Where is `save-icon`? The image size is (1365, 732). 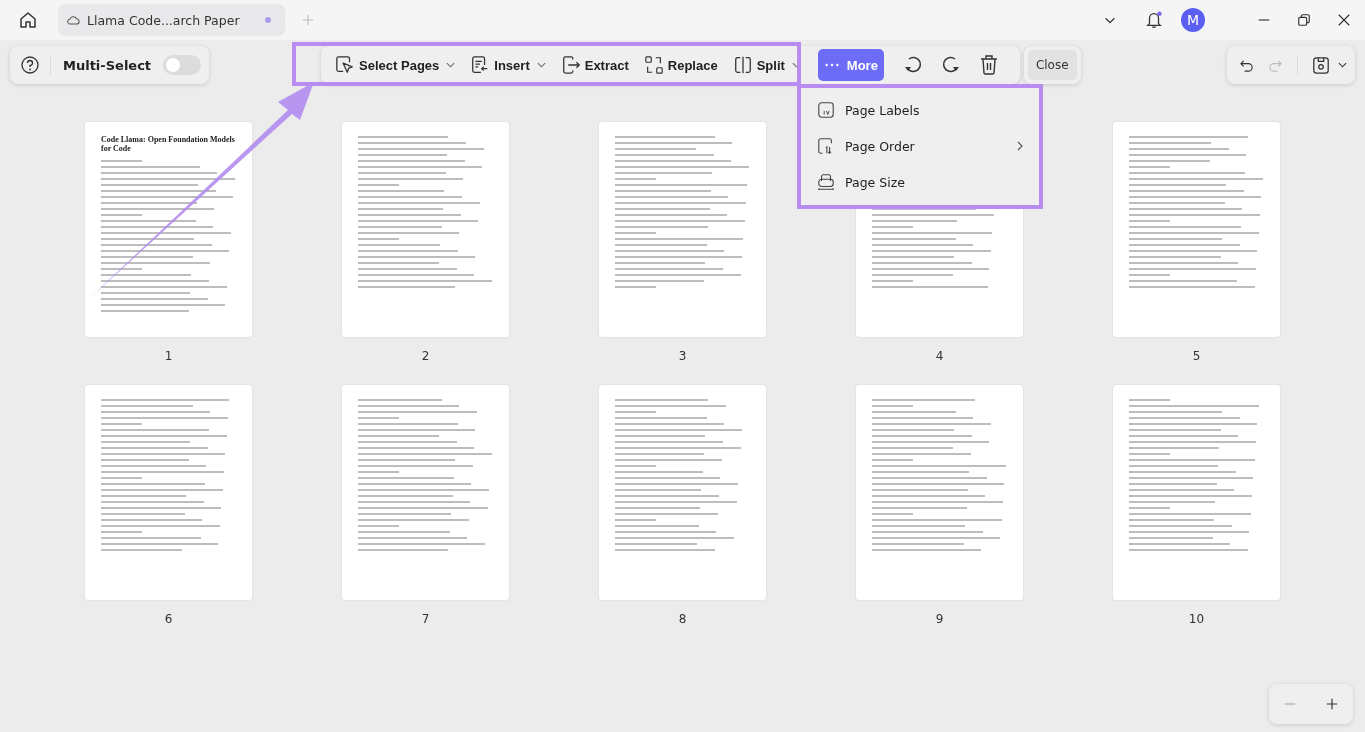
save-icon is located at coordinates (1321, 65).